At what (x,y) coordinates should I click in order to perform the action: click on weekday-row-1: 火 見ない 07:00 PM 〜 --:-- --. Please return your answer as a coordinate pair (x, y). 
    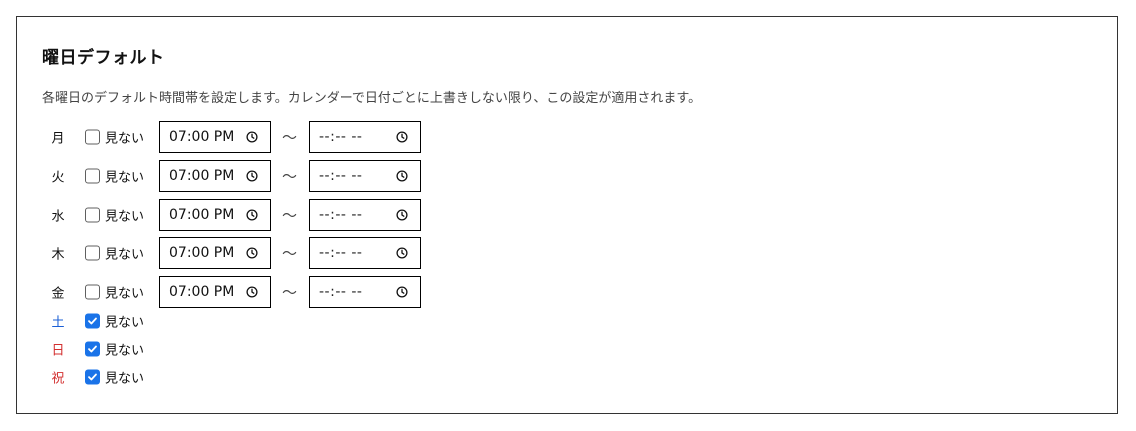
    Looking at the image, I should click on (317, 176).